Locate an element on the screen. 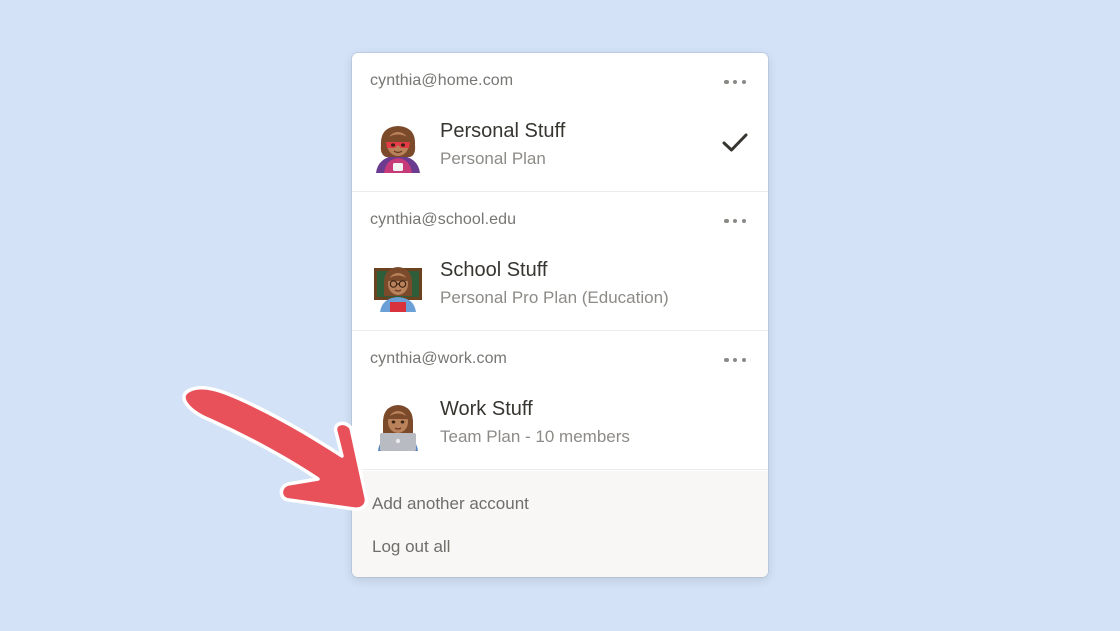 Image resolution: width=1120 pixels, height=631 pixels. teacher-woman-avatar-icon is located at coordinates (398, 289).